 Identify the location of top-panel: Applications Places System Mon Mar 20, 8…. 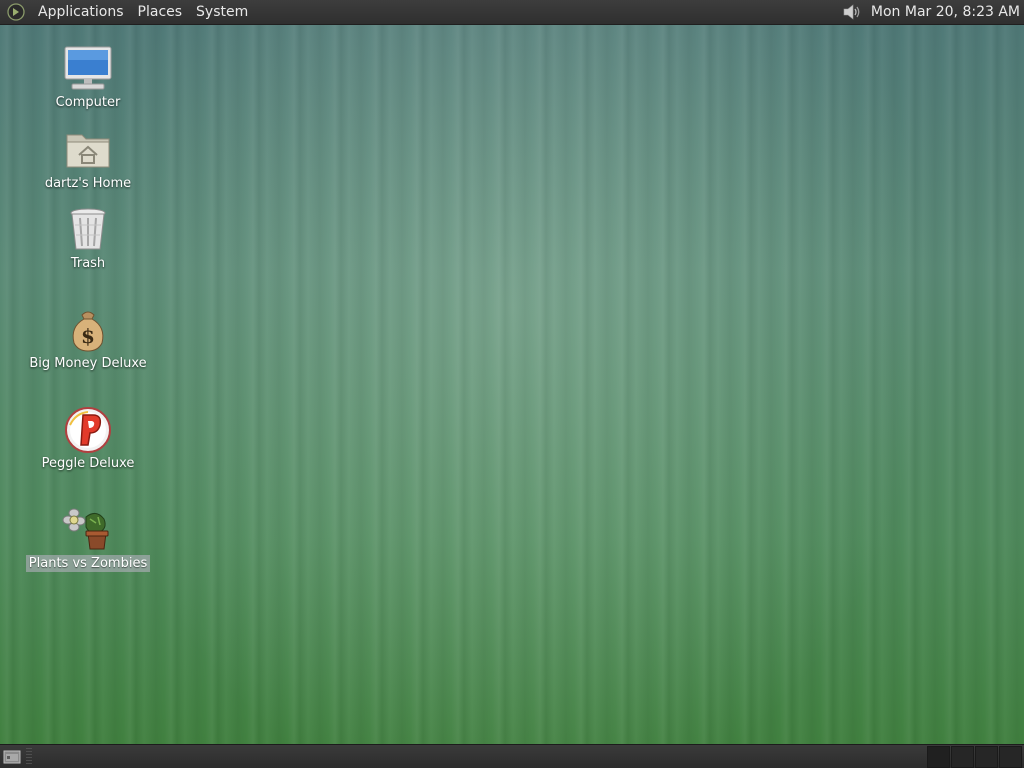
(512, 12).